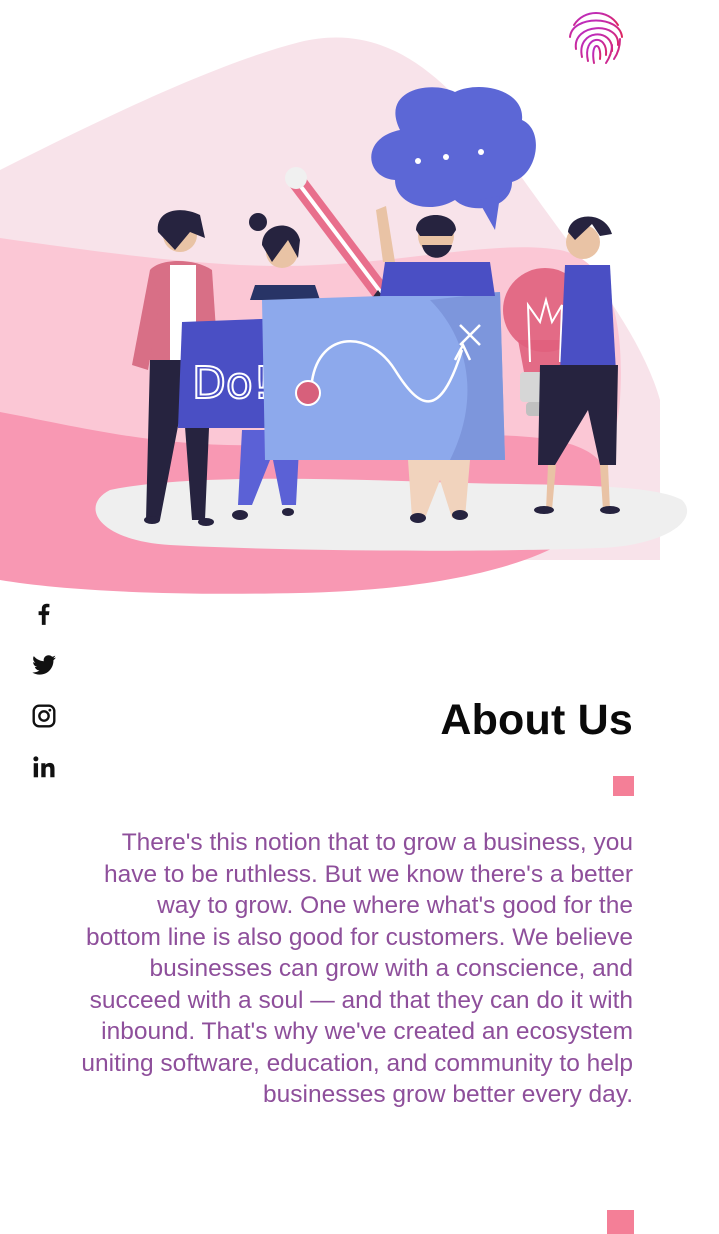 The height and width of the screenshot is (1234, 719). I want to click on do-sign-text: Do!, so click(231, 383).